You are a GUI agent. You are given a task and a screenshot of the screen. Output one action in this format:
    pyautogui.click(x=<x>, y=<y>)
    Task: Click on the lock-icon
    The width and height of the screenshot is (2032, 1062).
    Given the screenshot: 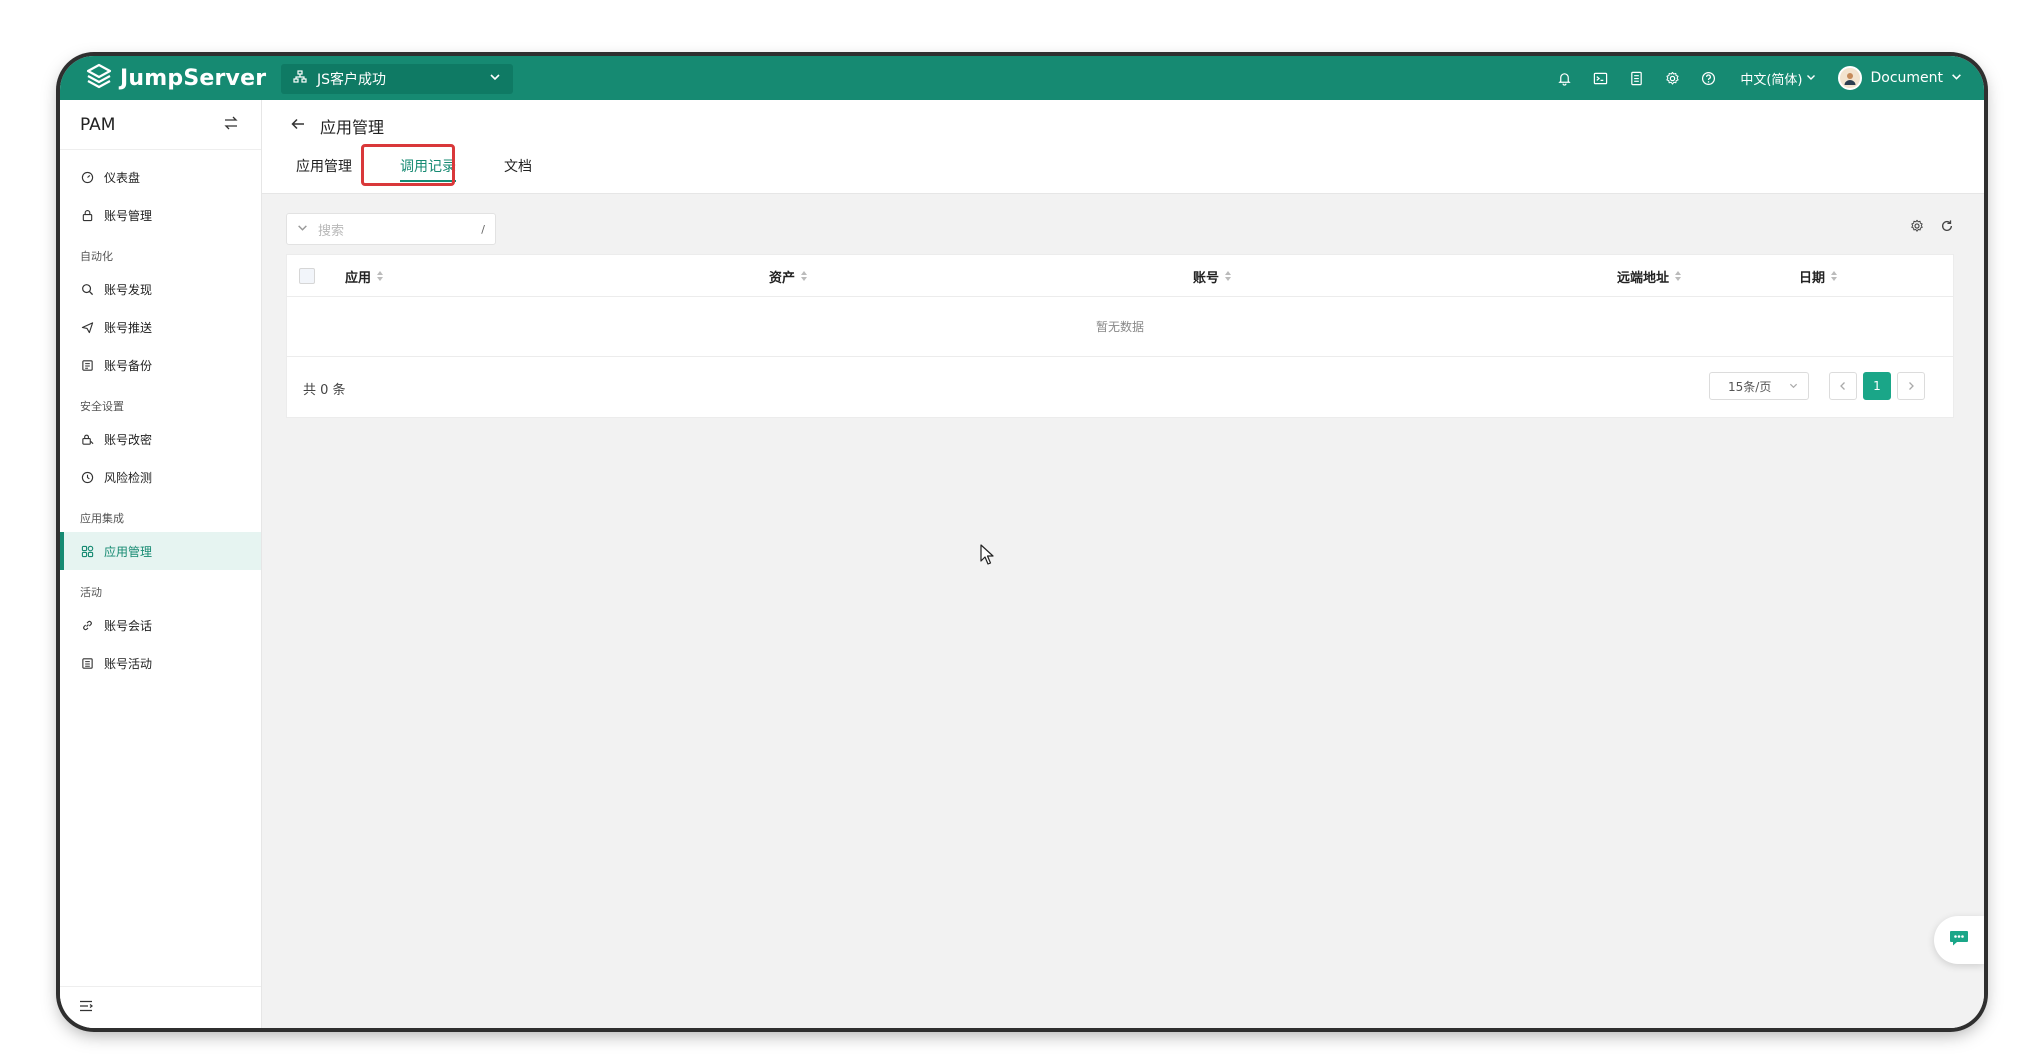 What is the action you would take?
    pyautogui.click(x=87, y=215)
    